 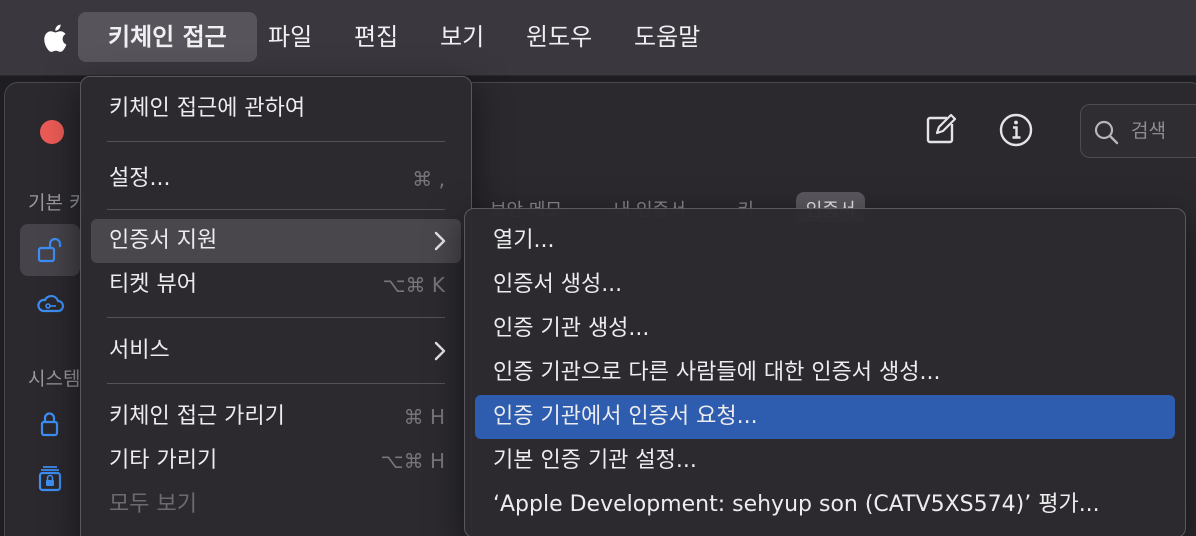 I want to click on menu-item-shortcut: ⌥⌘ H, so click(x=412, y=461).